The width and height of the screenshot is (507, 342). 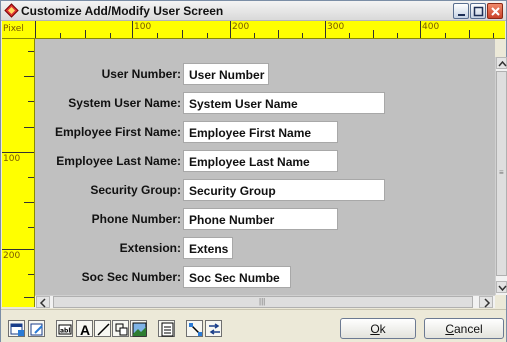 What do you see at coordinates (382, 329) in the screenshot?
I see `ok-rest: k` at bounding box center [382, 329].